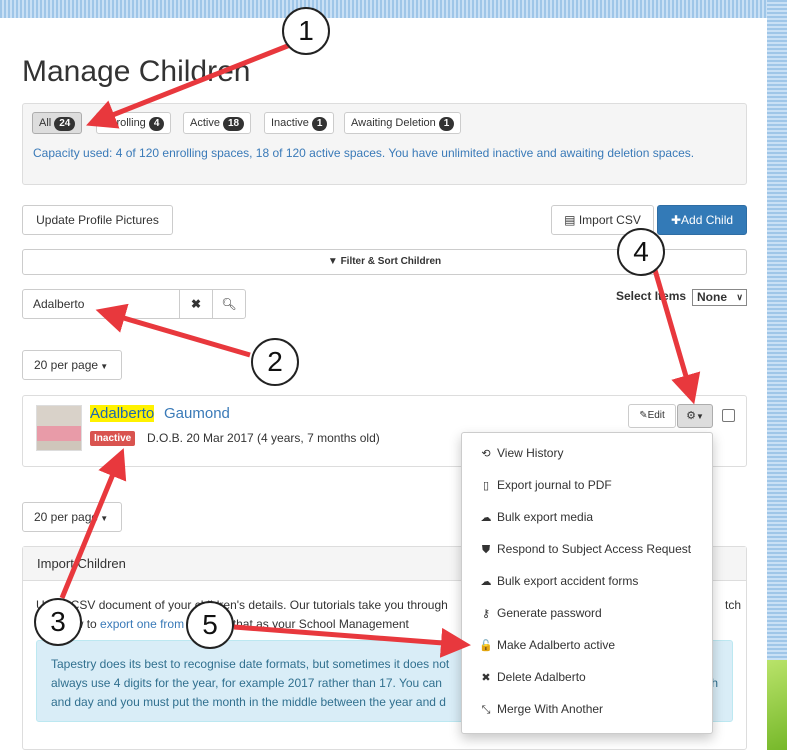 The width and height of the screenshot is (787, 750). I want to click on callout-1: 1, so click(306, 31).